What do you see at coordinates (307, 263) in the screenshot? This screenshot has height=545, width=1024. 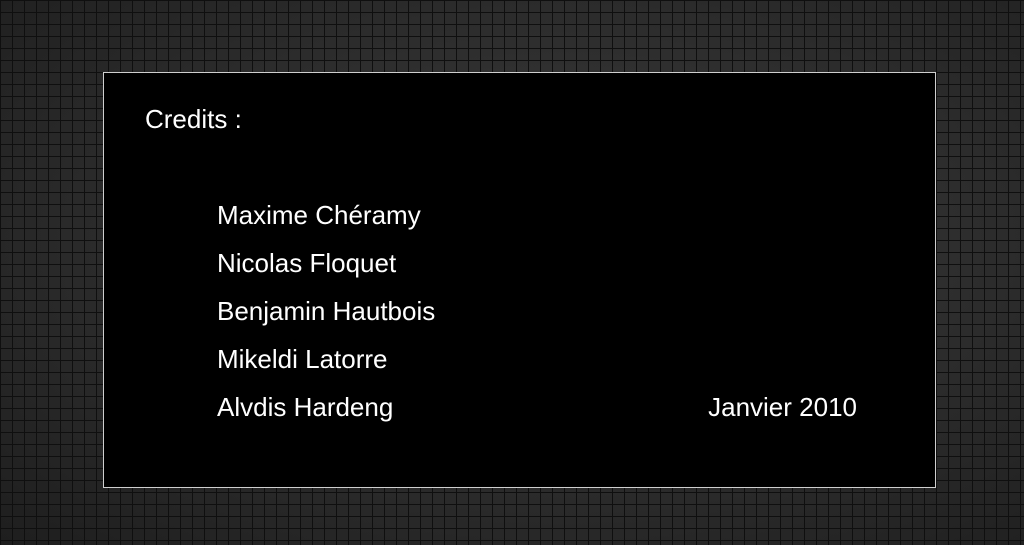 I see `credit-name: Nicolas Floquet` at bounding box center [307, 263].